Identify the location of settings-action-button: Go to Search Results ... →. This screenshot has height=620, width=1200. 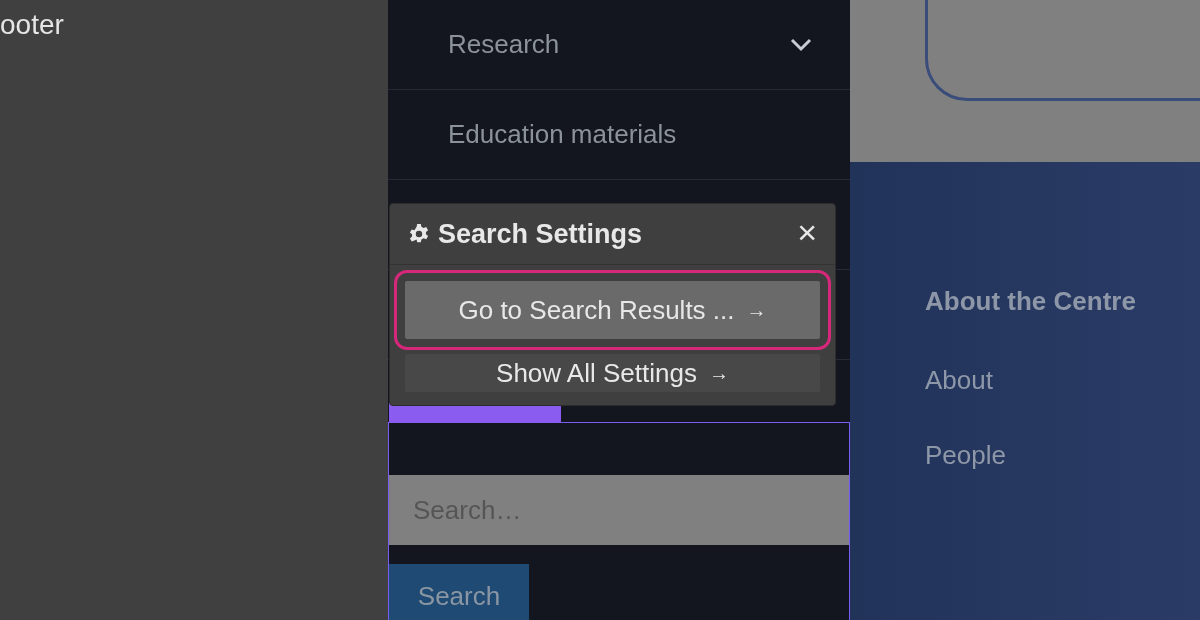
(612, 310).